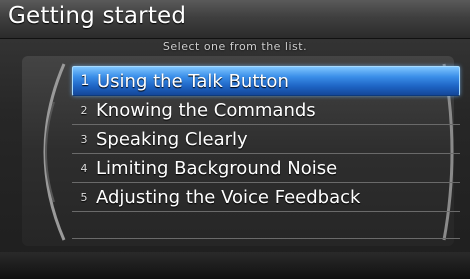  Describe the element at coordinates (84, 197) in the screenshot. I see `item-number: 5` at that location.